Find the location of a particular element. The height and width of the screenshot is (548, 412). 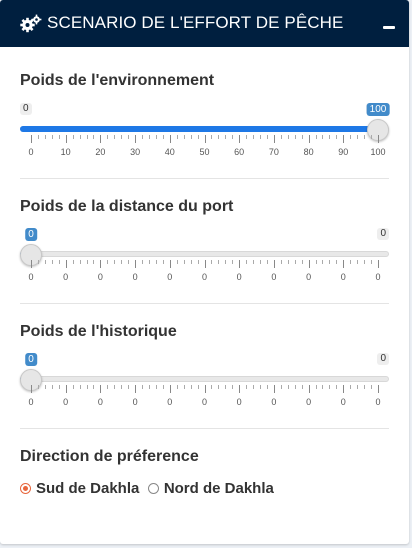

slider-tick-label: 40 is located at coordinates (169, 152).